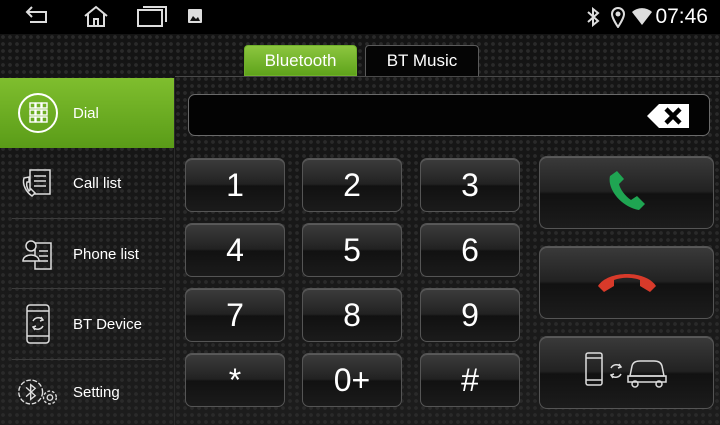 This screenshot has width=720, height=425. I want to click on sidebar-item-call-list: Call list, so click(87, 183).